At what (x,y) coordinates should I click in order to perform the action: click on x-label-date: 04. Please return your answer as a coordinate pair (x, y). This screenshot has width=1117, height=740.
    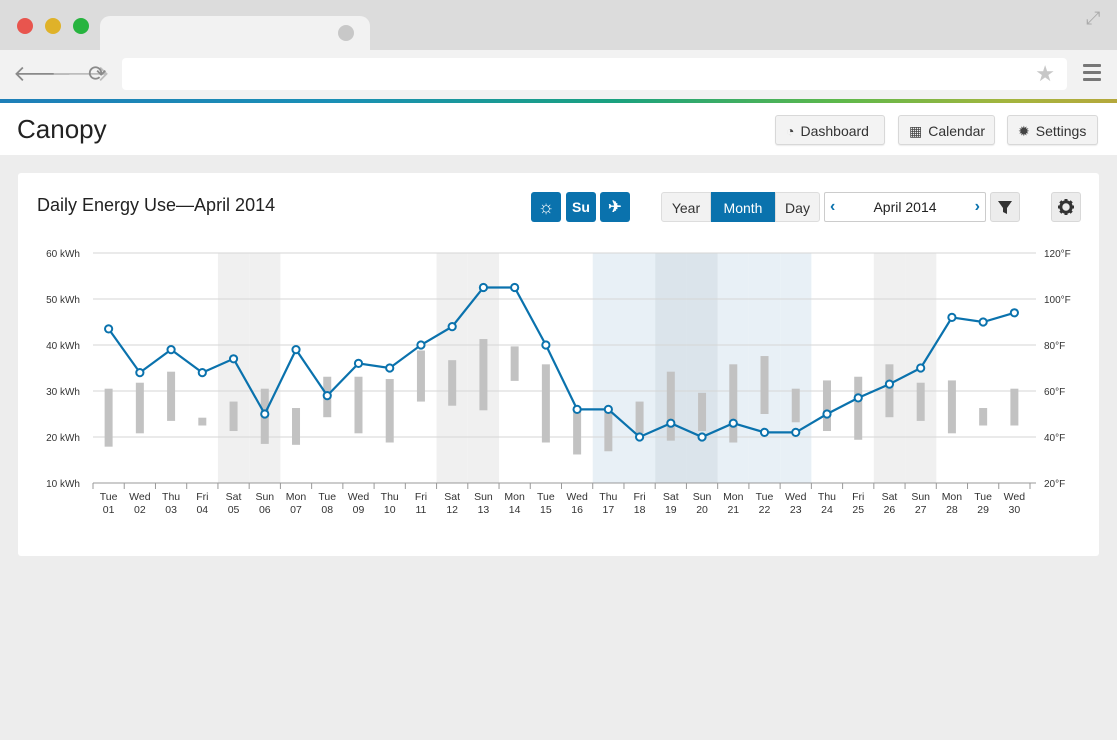
    Looking at the image, I should click on (202, 510).